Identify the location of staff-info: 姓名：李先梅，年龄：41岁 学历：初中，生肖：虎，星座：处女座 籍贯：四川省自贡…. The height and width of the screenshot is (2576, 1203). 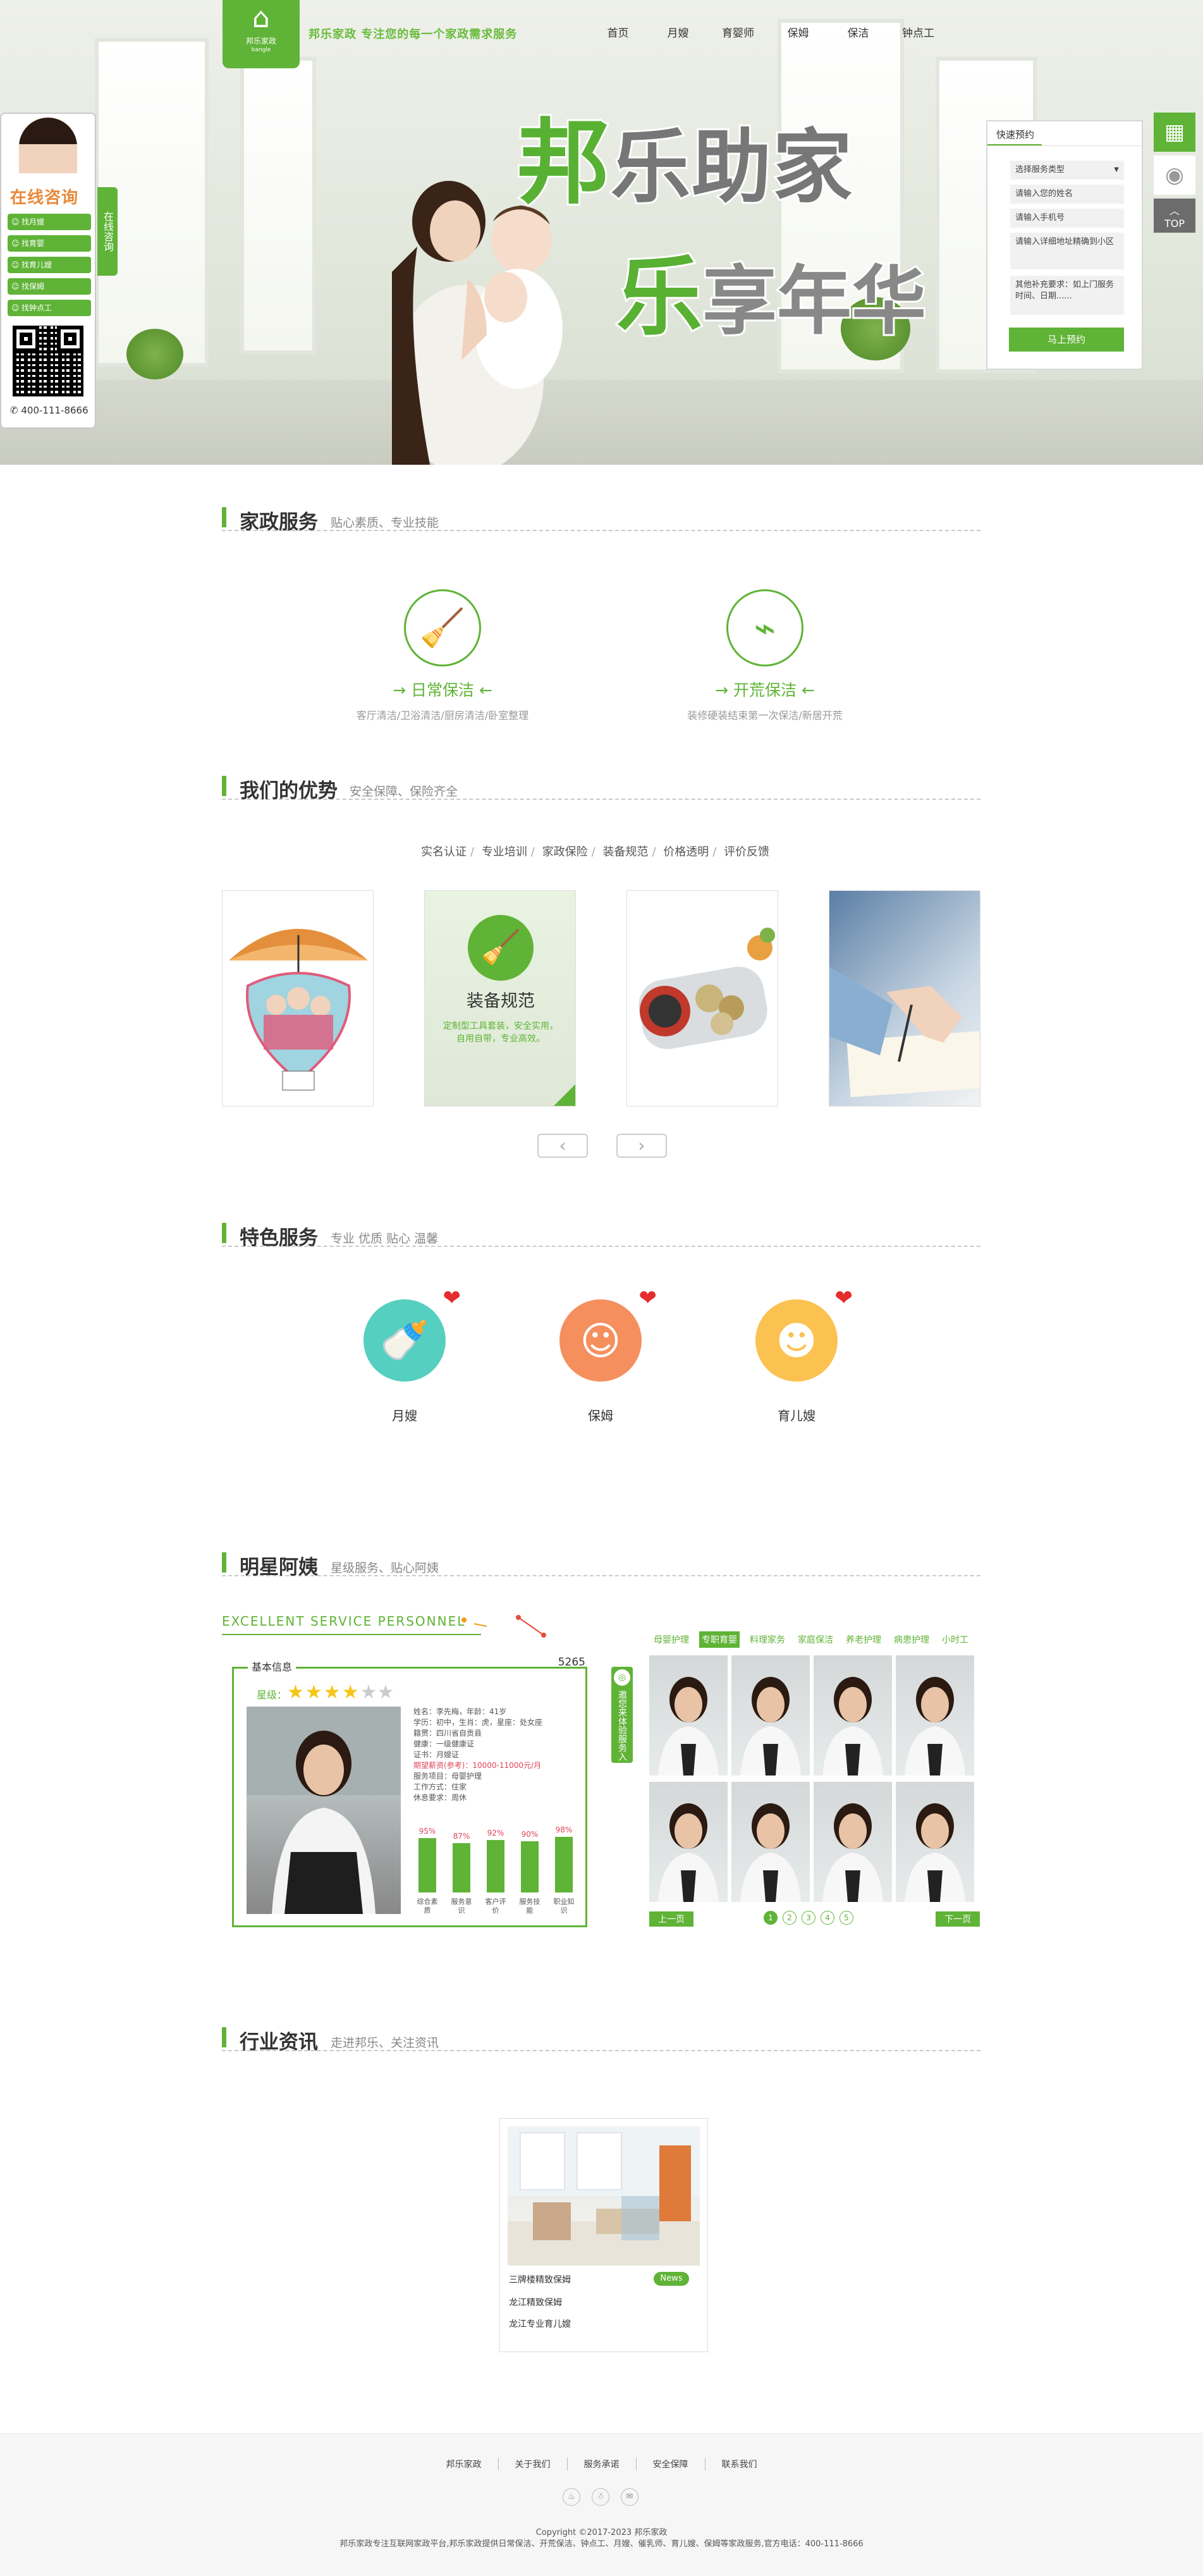
(477, 1755).